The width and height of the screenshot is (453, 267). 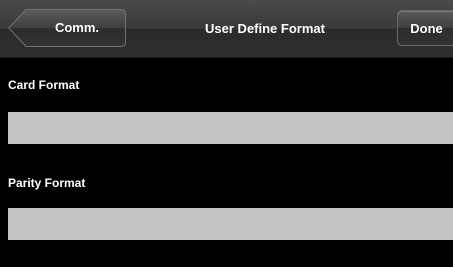 What do you see at coordinates (44, 85) in the screenshot?
I see `card-format-label: Card Format` at bounding box center [44, 85].